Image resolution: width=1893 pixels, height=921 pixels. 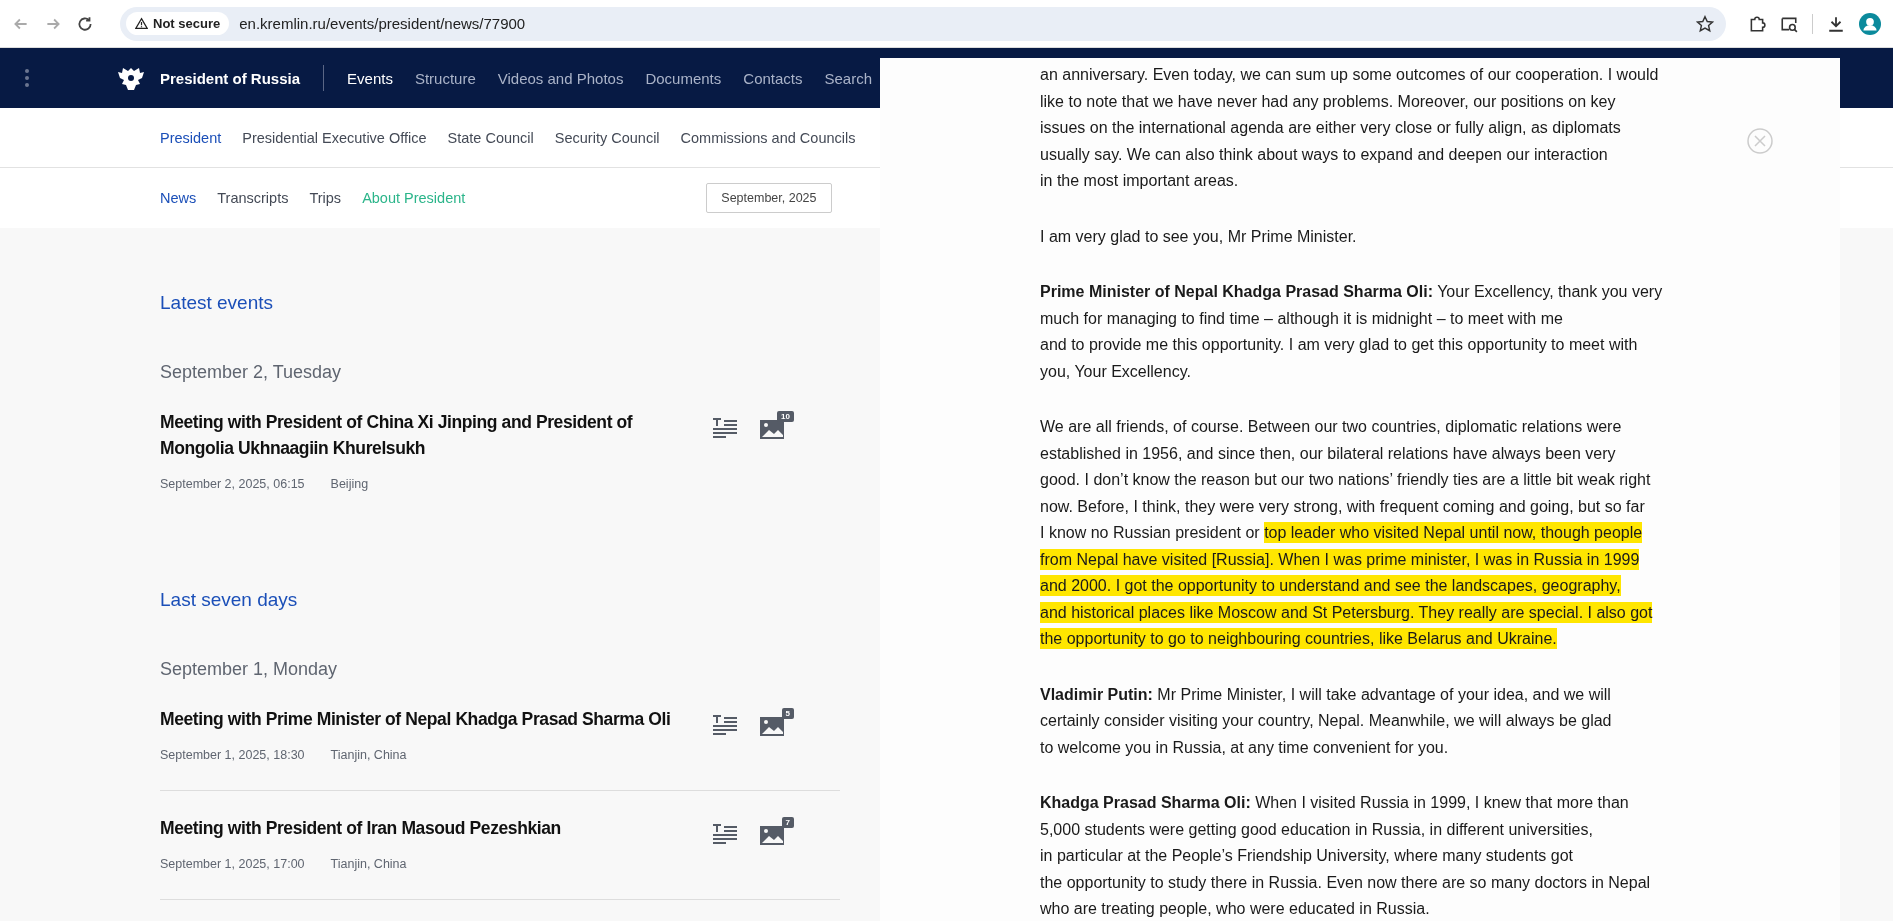 What do you see at coordinates (560, 78) in the screenshot?
I see `nav-link: Videos and Photos` at bounding box center [560, 78].